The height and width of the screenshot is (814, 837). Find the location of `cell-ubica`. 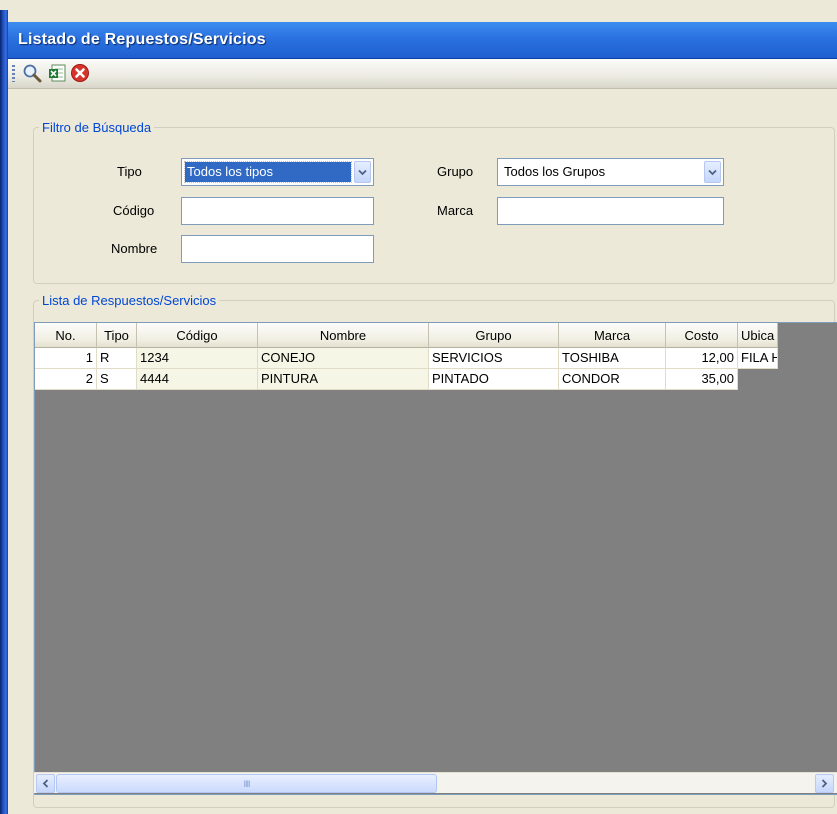

cell-ubica is located at coordinates (758, 379).